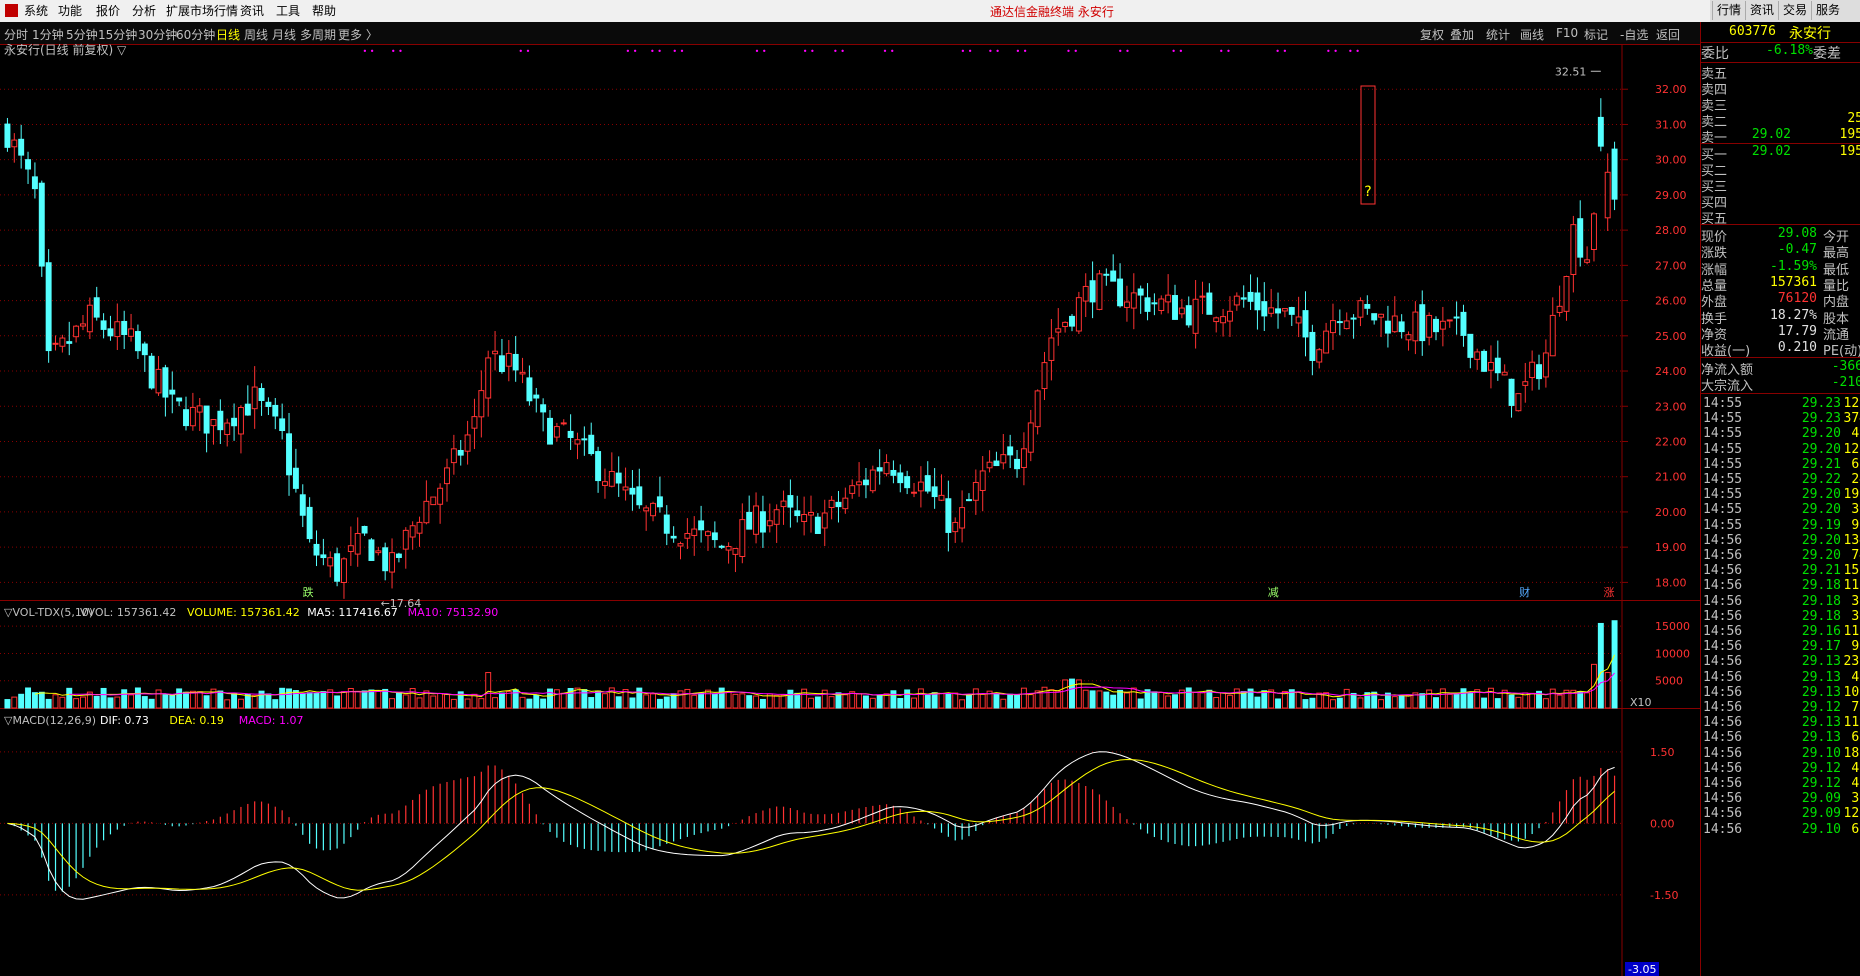 Image resolution: width=1860 pixels, height=976 pixels. I want to click on toolbar-button-5: 标记, so click(1596, 34).